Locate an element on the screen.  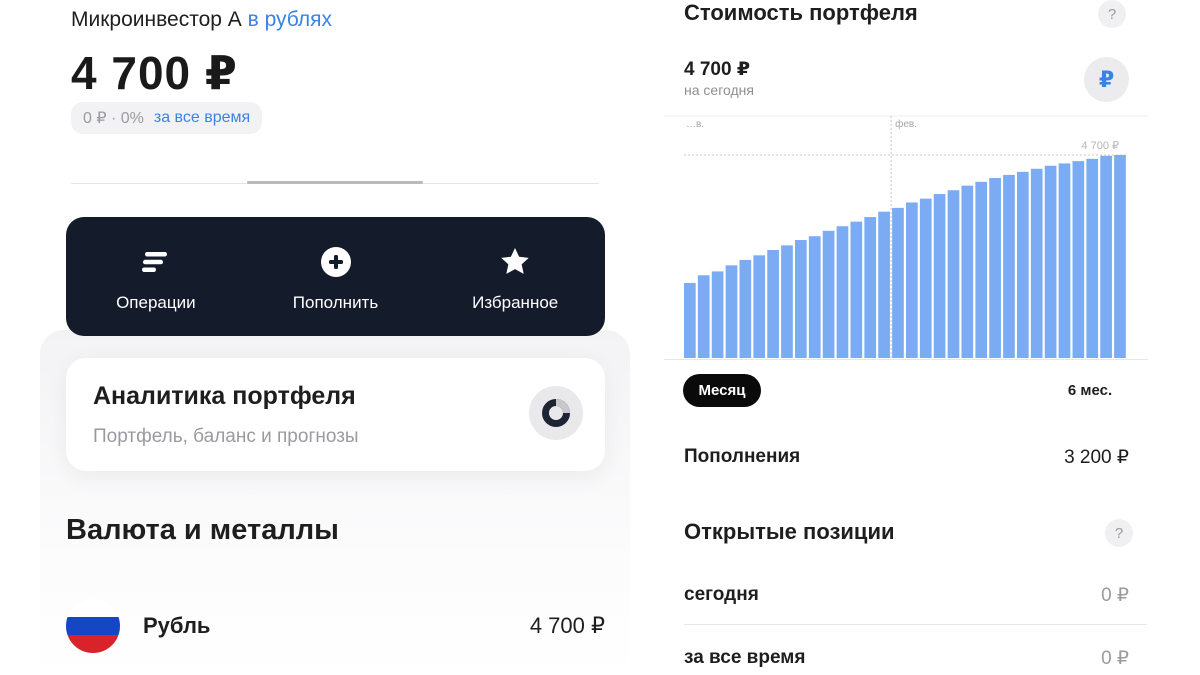
open-positions-all-time-label: за все время is located at coordinates (745, 657).